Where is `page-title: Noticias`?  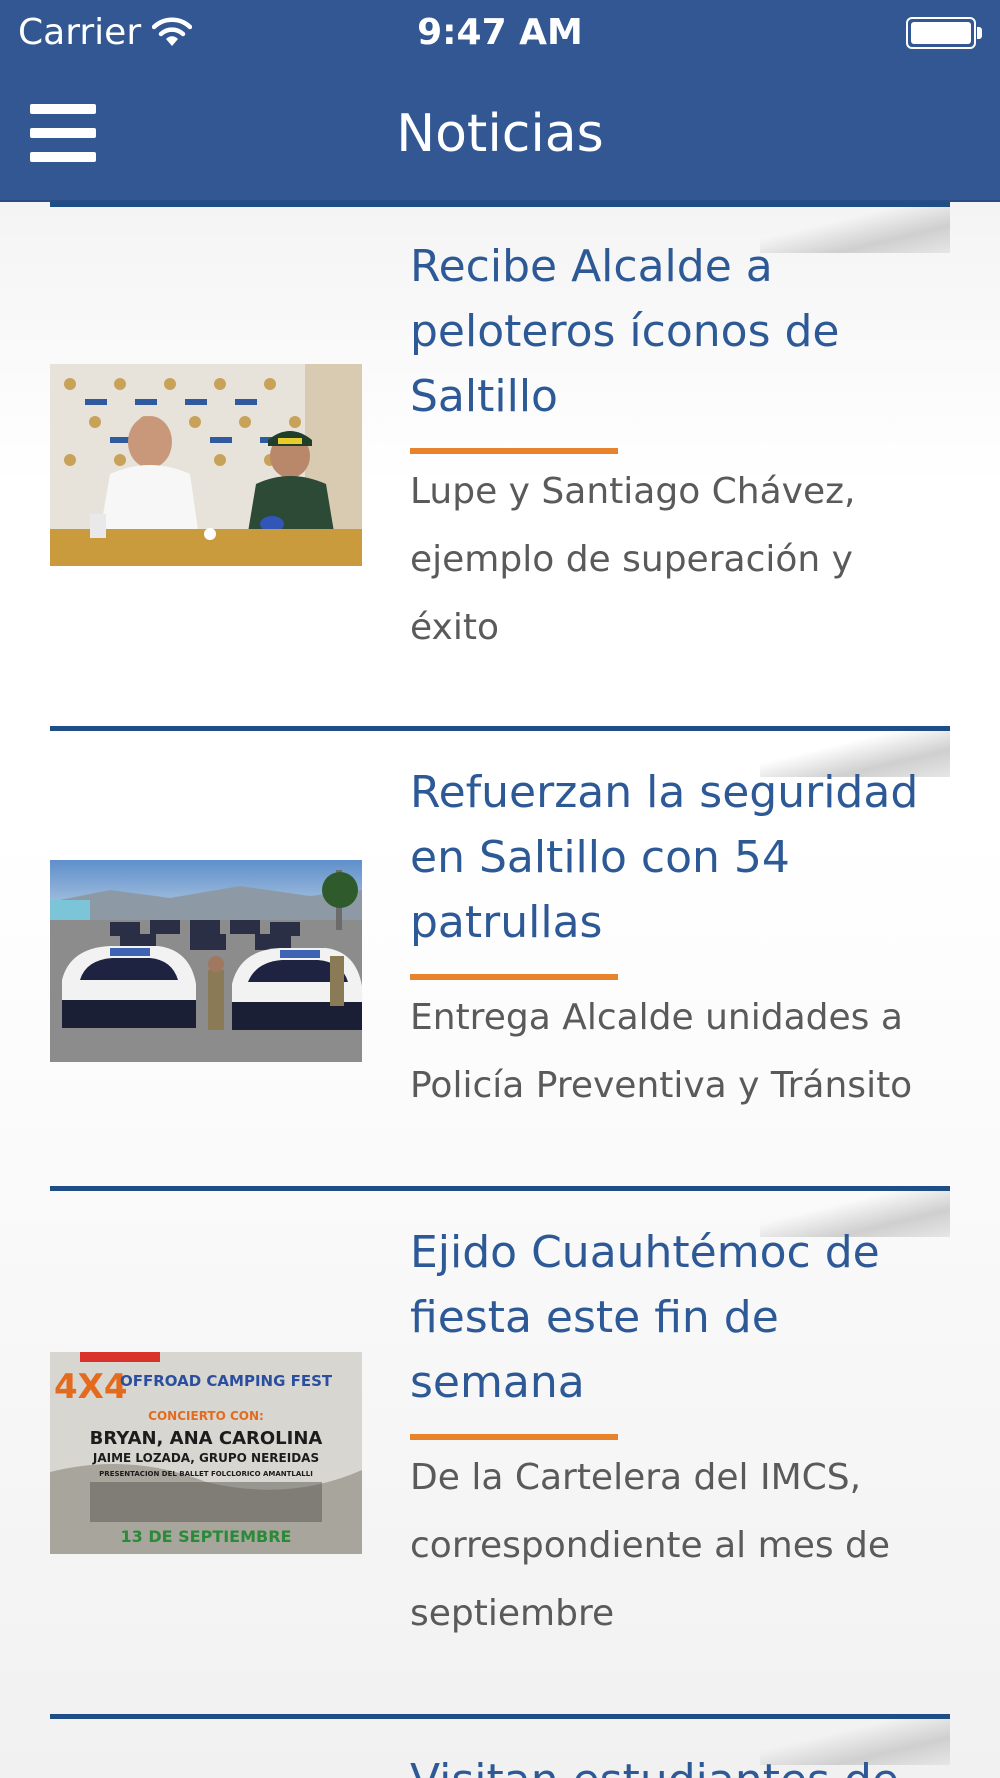 page-title: Noticias is located at coordinates (500, 134).